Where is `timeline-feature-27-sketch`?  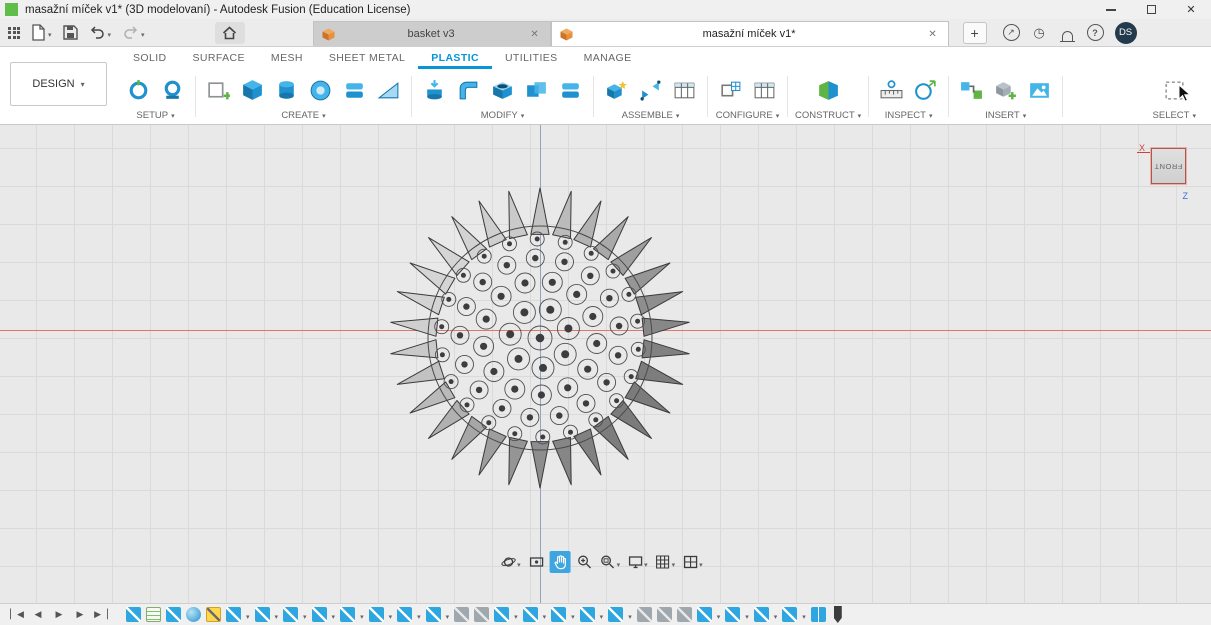
timeline-feature-27-sketch is located at coordinates (790, 614).